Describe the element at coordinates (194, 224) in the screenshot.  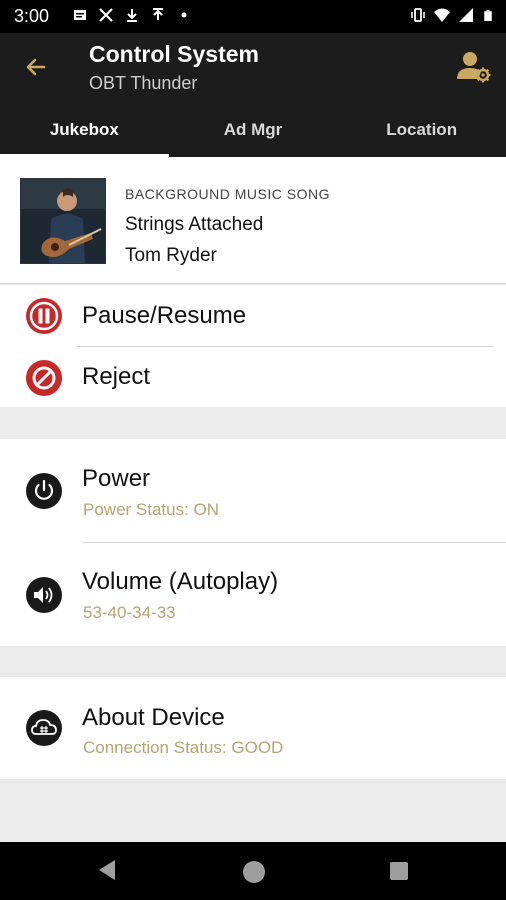
I see `song-title: Strings Attached` at that location.